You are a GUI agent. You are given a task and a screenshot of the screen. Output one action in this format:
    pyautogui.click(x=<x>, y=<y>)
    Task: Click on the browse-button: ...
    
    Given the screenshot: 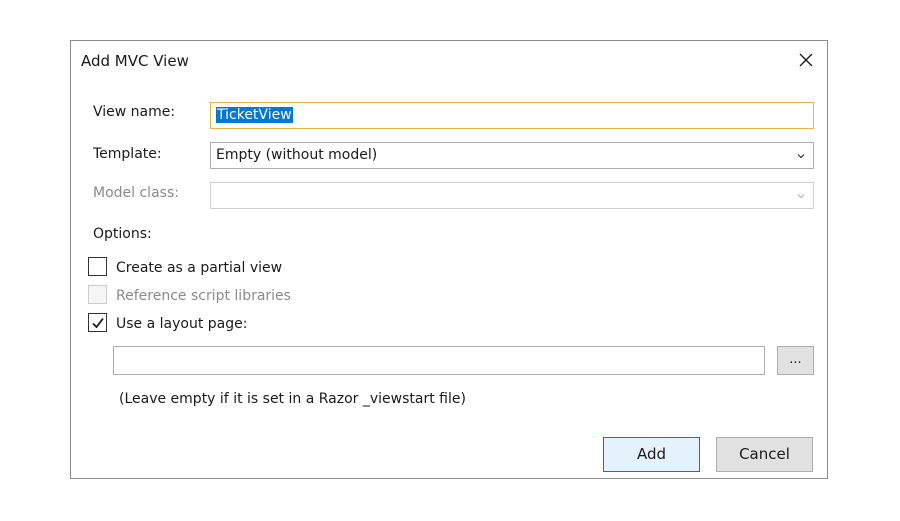 What is the action you would take?
    pyautogui.click(x=795, y=360)
    